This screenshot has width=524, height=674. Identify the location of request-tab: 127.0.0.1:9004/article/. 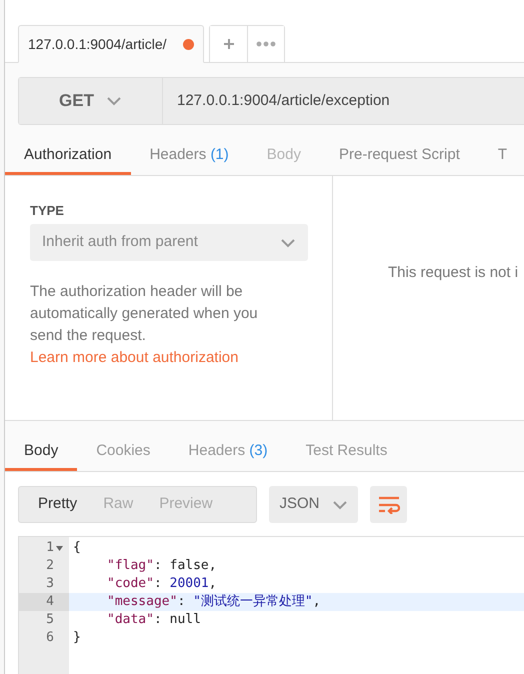
(111, 44).